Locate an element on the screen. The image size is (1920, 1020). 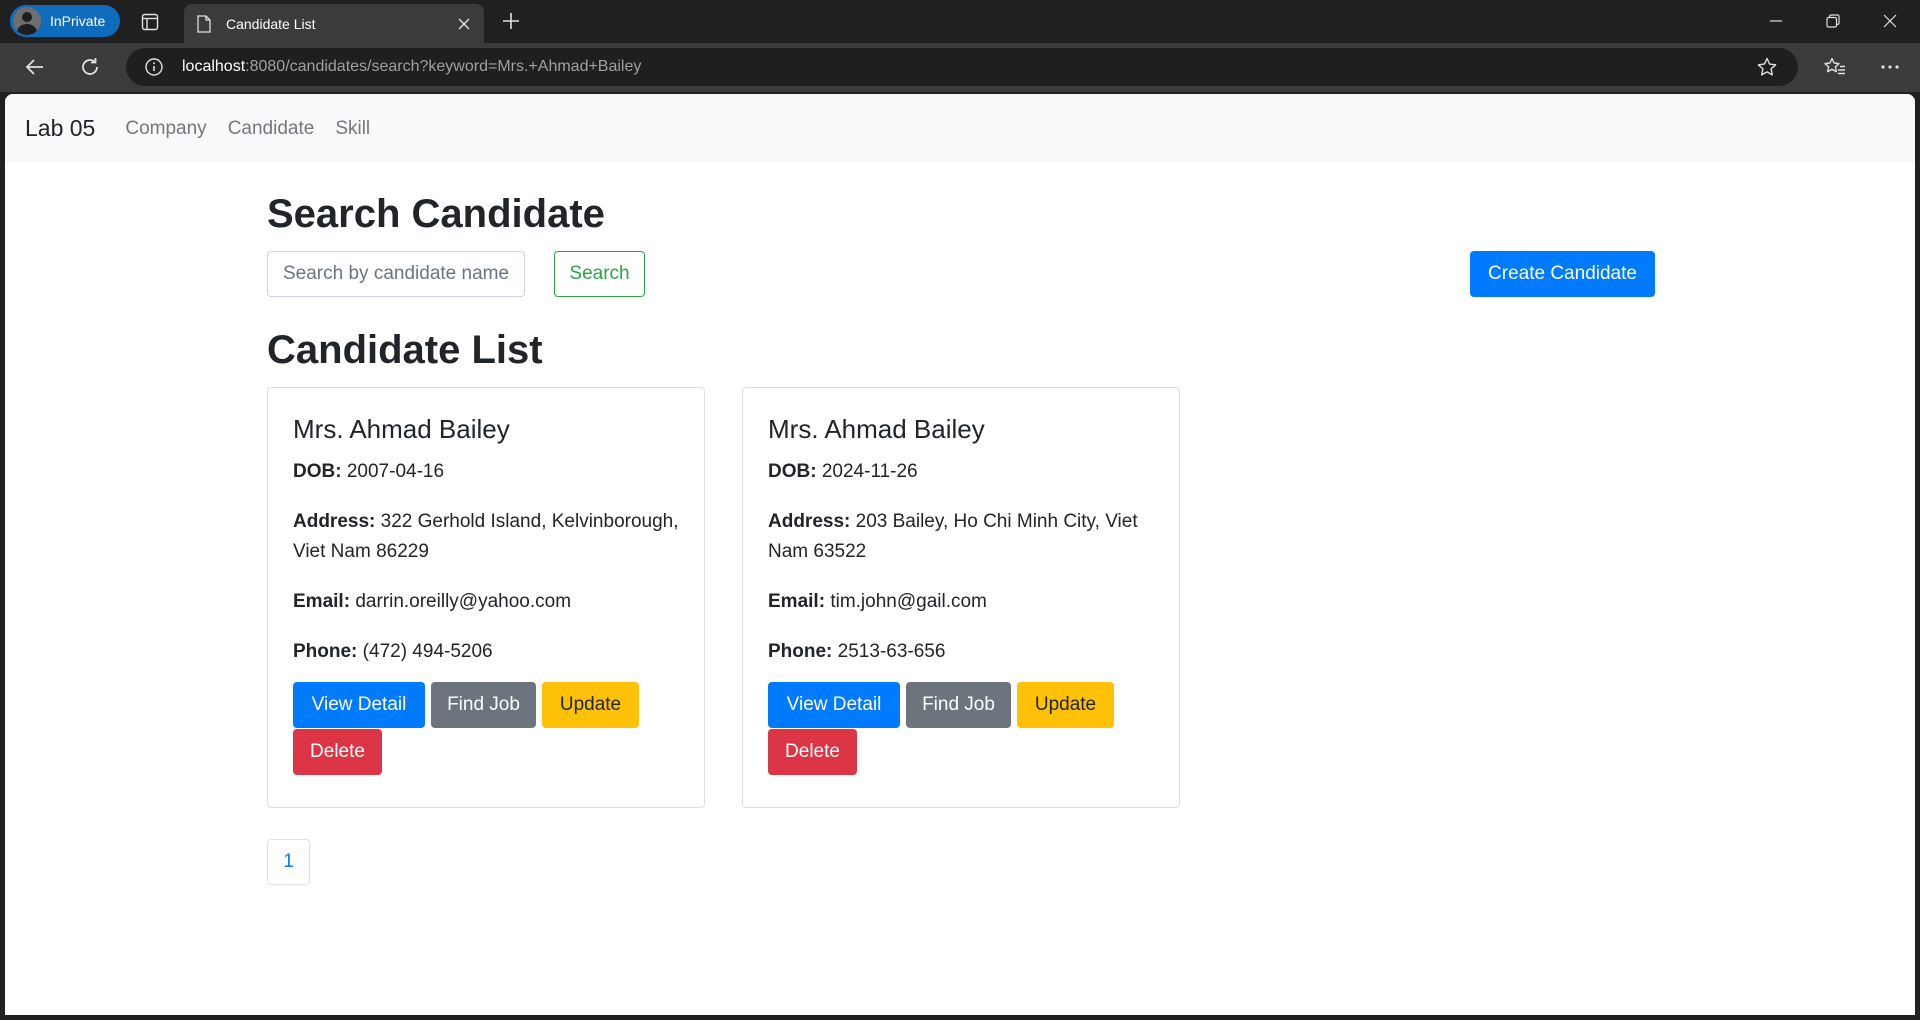
restore-icon is located at coordinates (1833, 21).